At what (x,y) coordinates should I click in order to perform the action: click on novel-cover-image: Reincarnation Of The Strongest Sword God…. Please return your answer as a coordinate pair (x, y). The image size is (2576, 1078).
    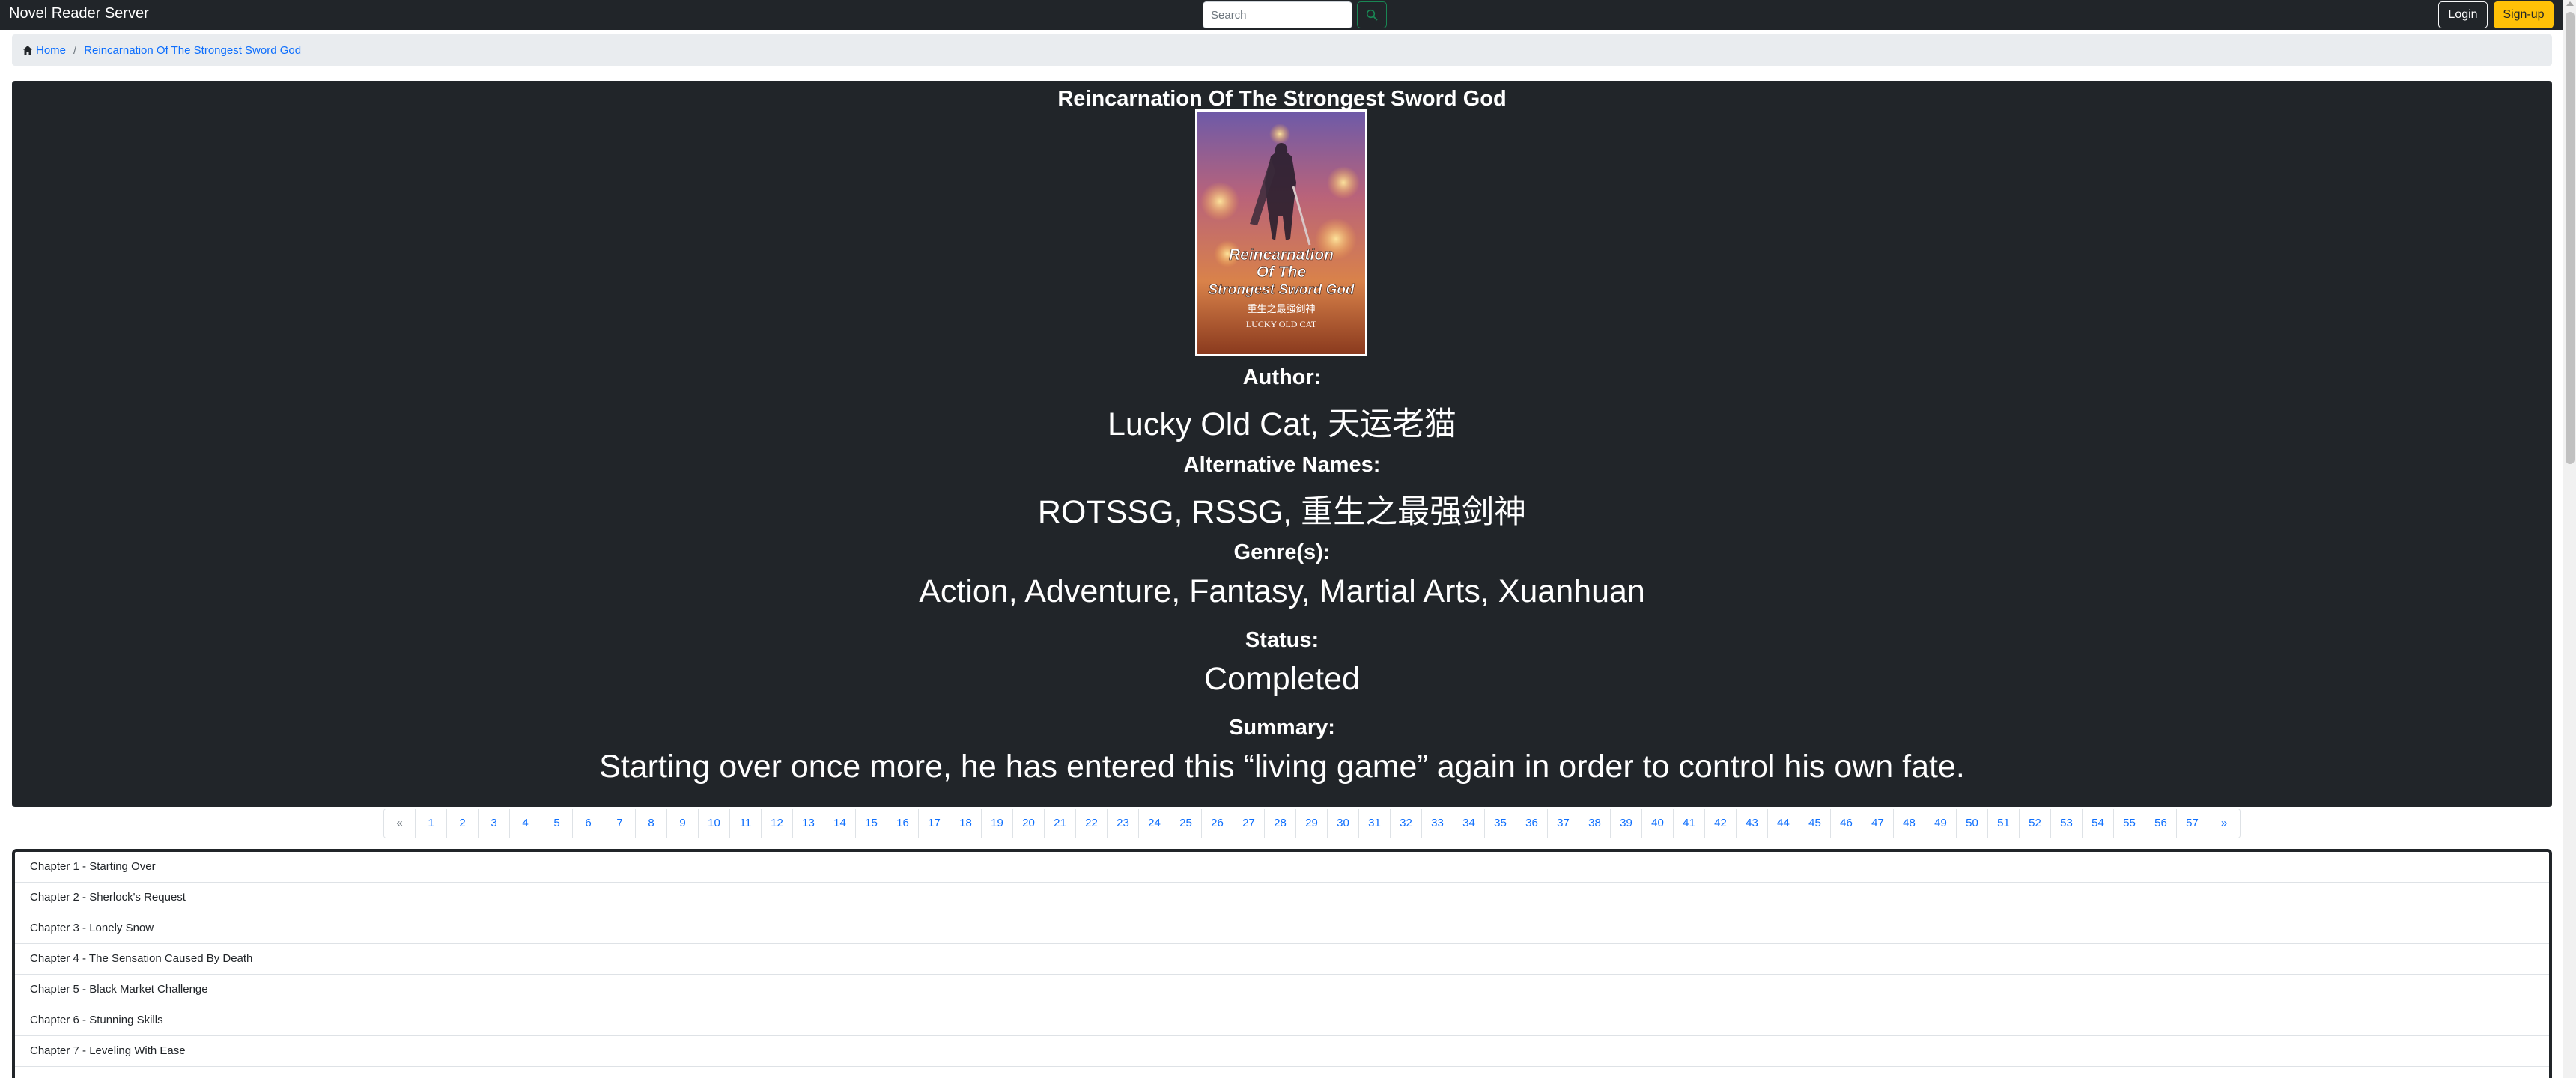
    Looking at the image, I should click on (1281, 232).